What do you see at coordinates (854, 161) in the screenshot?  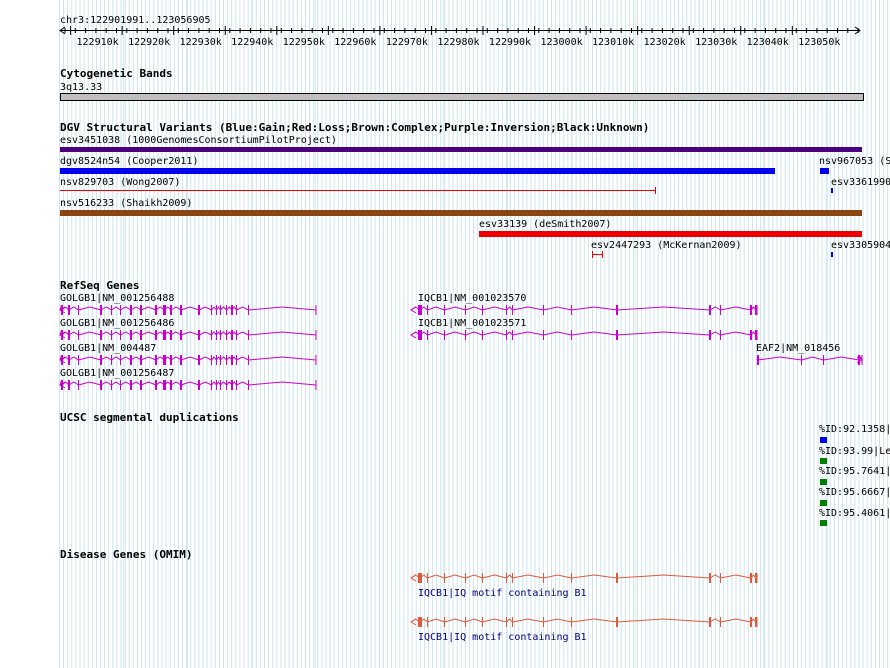 I see `variant-label-nsv967053: nsv967053 (S` at bounding box center [854, 161].